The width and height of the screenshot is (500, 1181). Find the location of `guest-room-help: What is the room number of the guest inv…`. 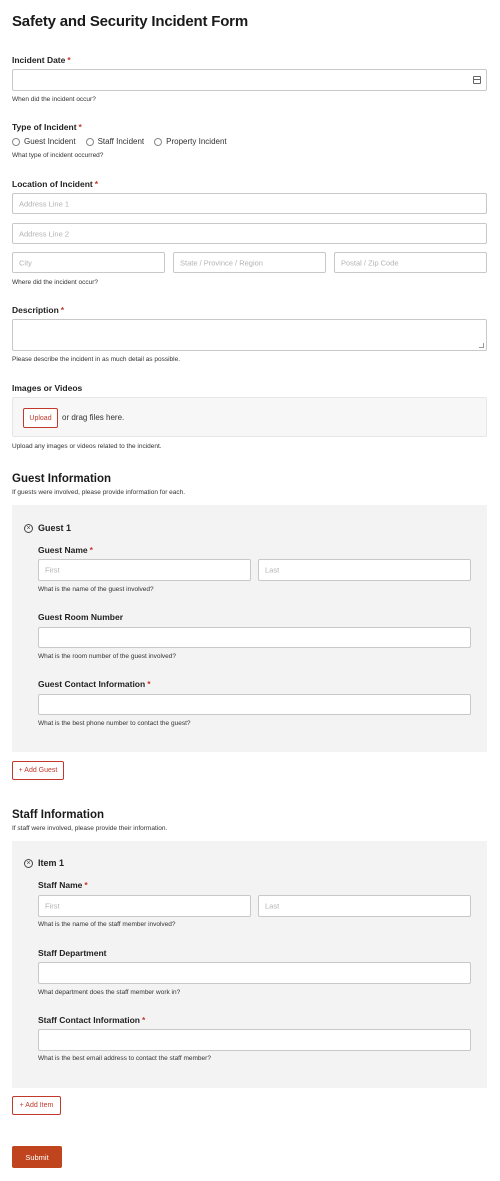

guest-room-help: What is the room number of the guest inv… is located at coordinates (107, 656).